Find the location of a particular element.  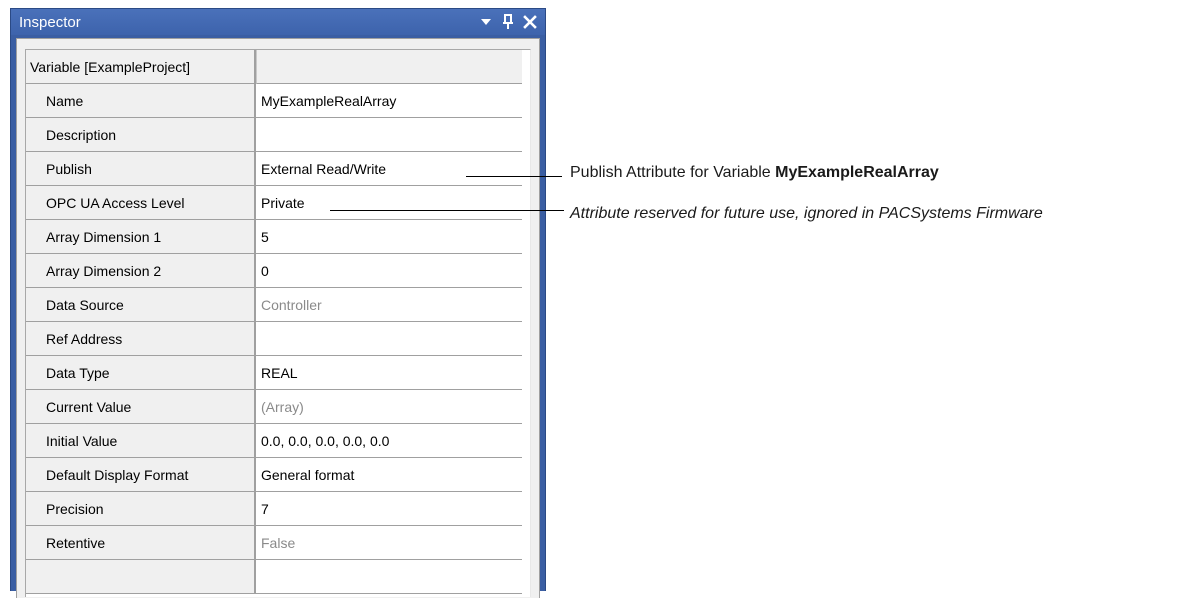

property-value: Private is located at coordinates (389, 203).